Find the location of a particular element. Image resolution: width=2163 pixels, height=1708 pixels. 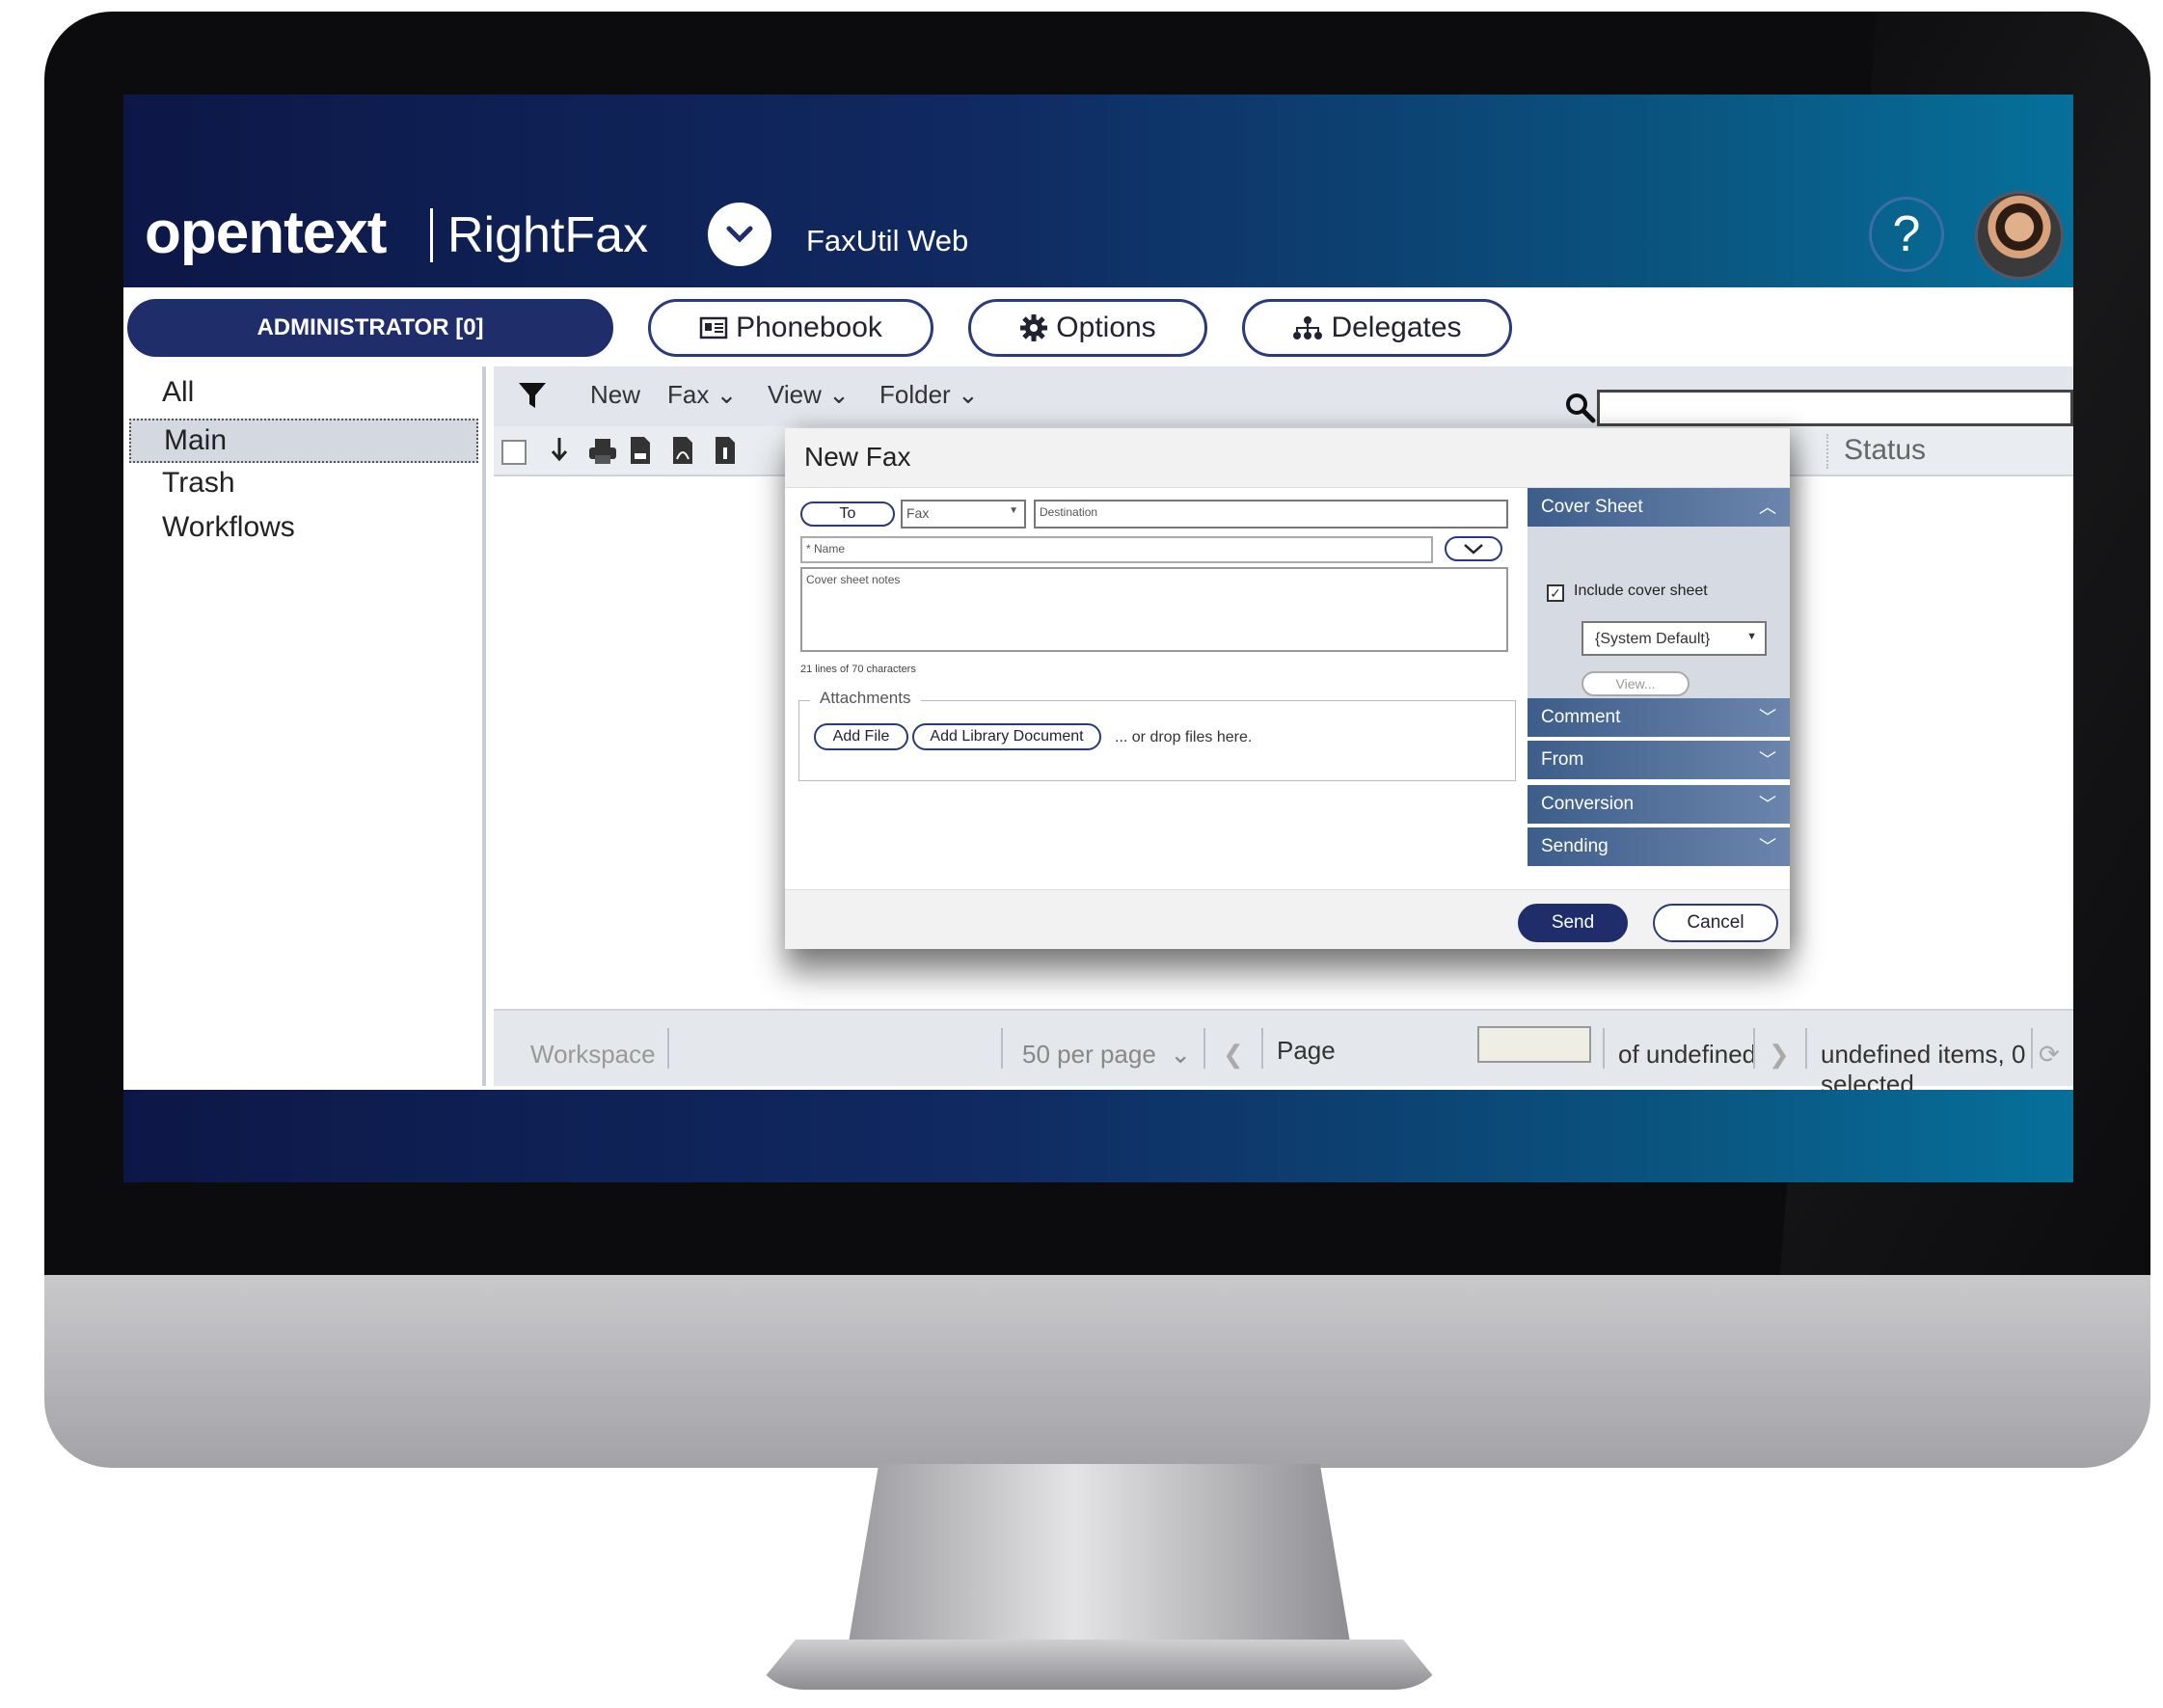

name-lookup-button is located at coordinates (1473, 548).